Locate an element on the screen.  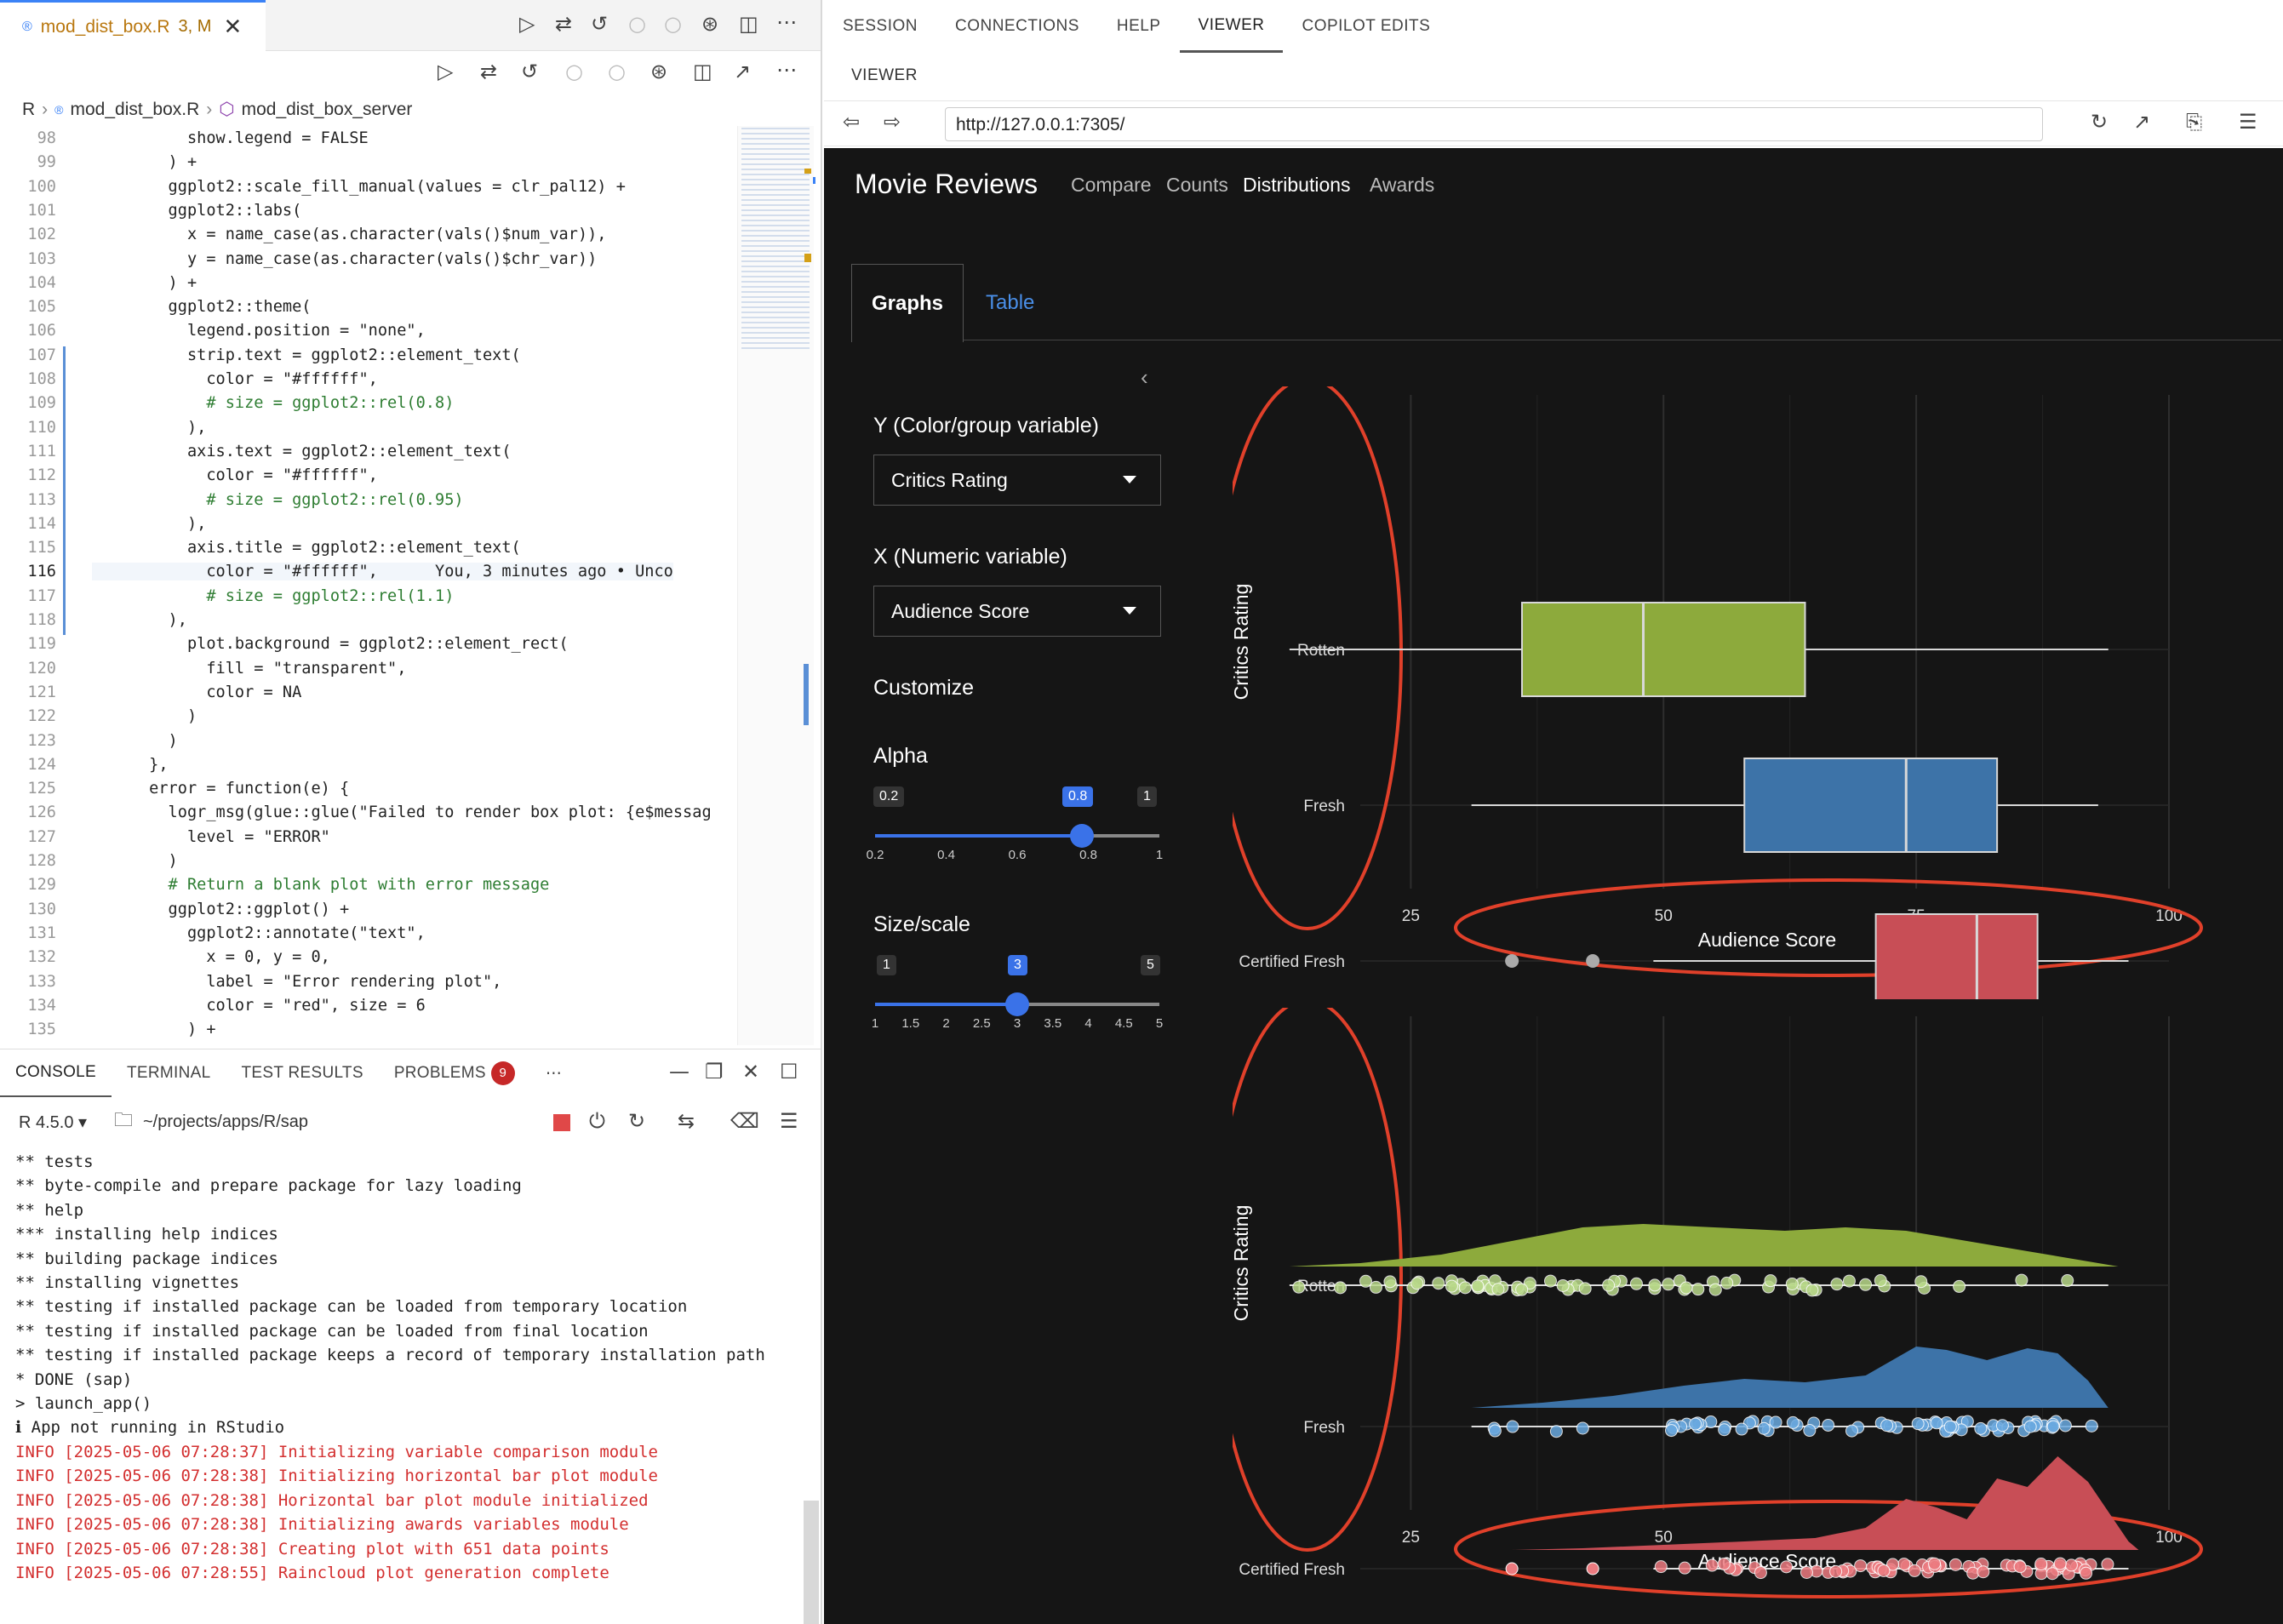
tab-help: HELP is located at coordinates (1139, 26).